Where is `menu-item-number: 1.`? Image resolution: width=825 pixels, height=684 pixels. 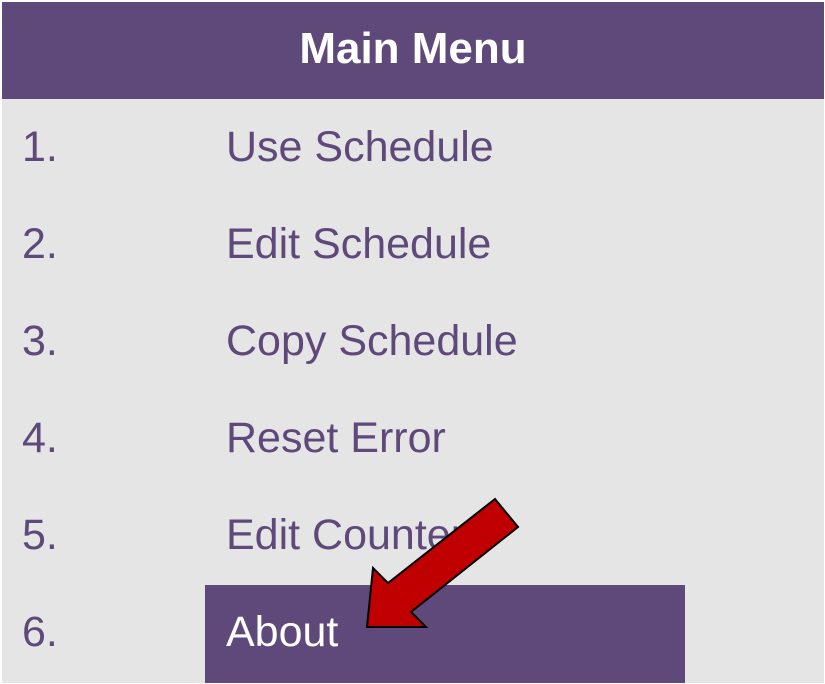 menu-item-number: 1. is located at coordinates (40, 147).